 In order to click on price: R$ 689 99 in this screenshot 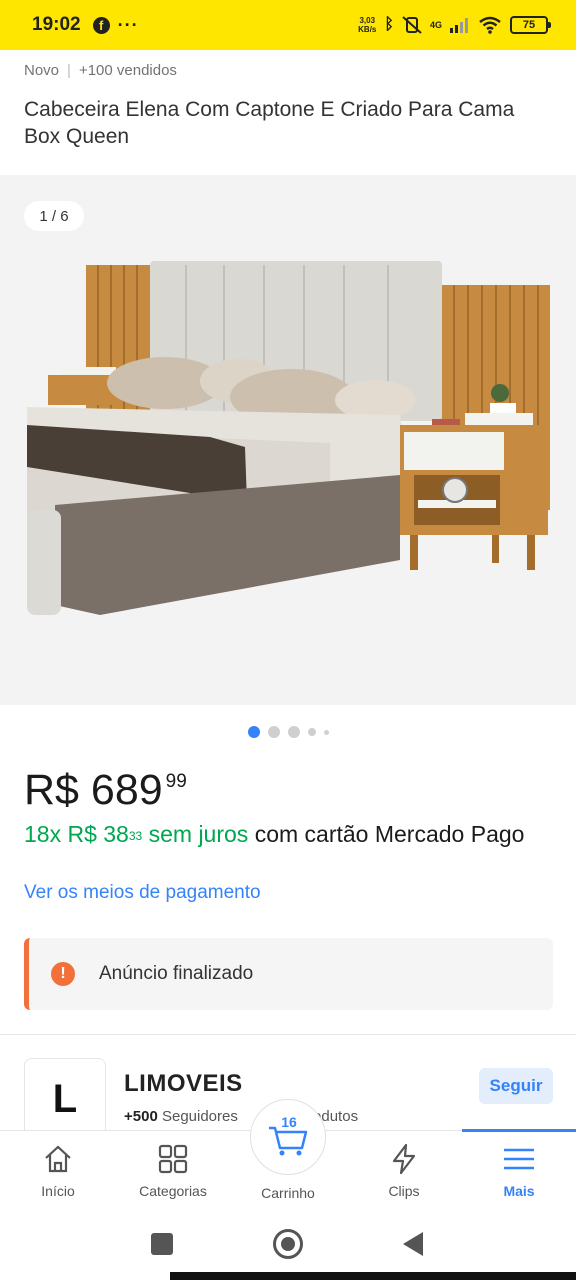, I will do `click(105, 790)`.